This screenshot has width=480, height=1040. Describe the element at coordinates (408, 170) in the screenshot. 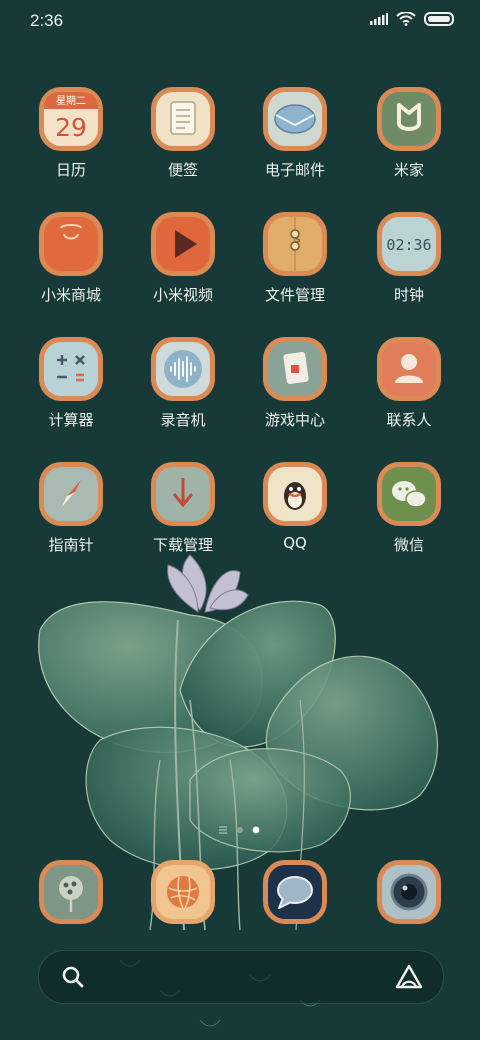

I see `app-label: 米家` at that location.